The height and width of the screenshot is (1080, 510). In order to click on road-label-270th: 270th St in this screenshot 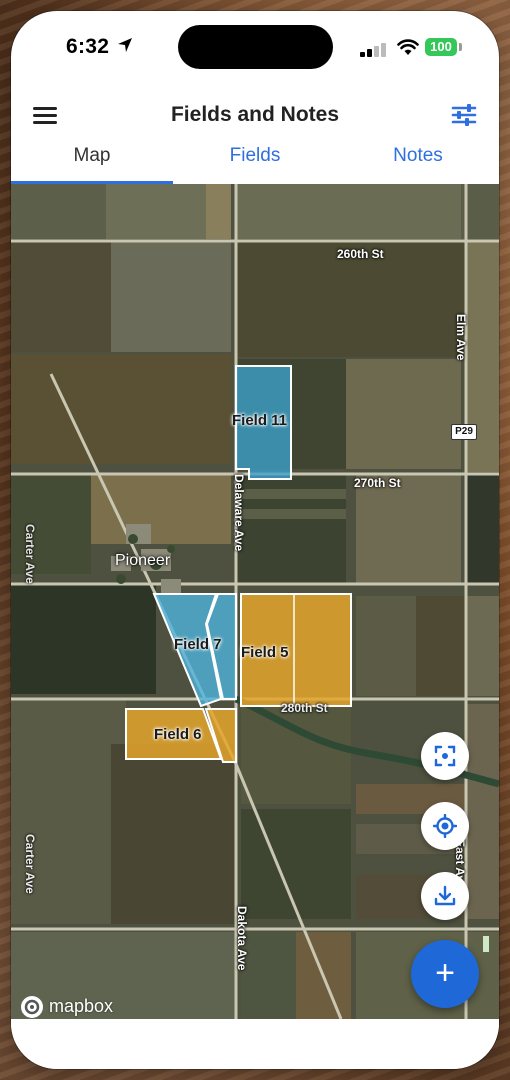, I will do `click(377, 483)`.